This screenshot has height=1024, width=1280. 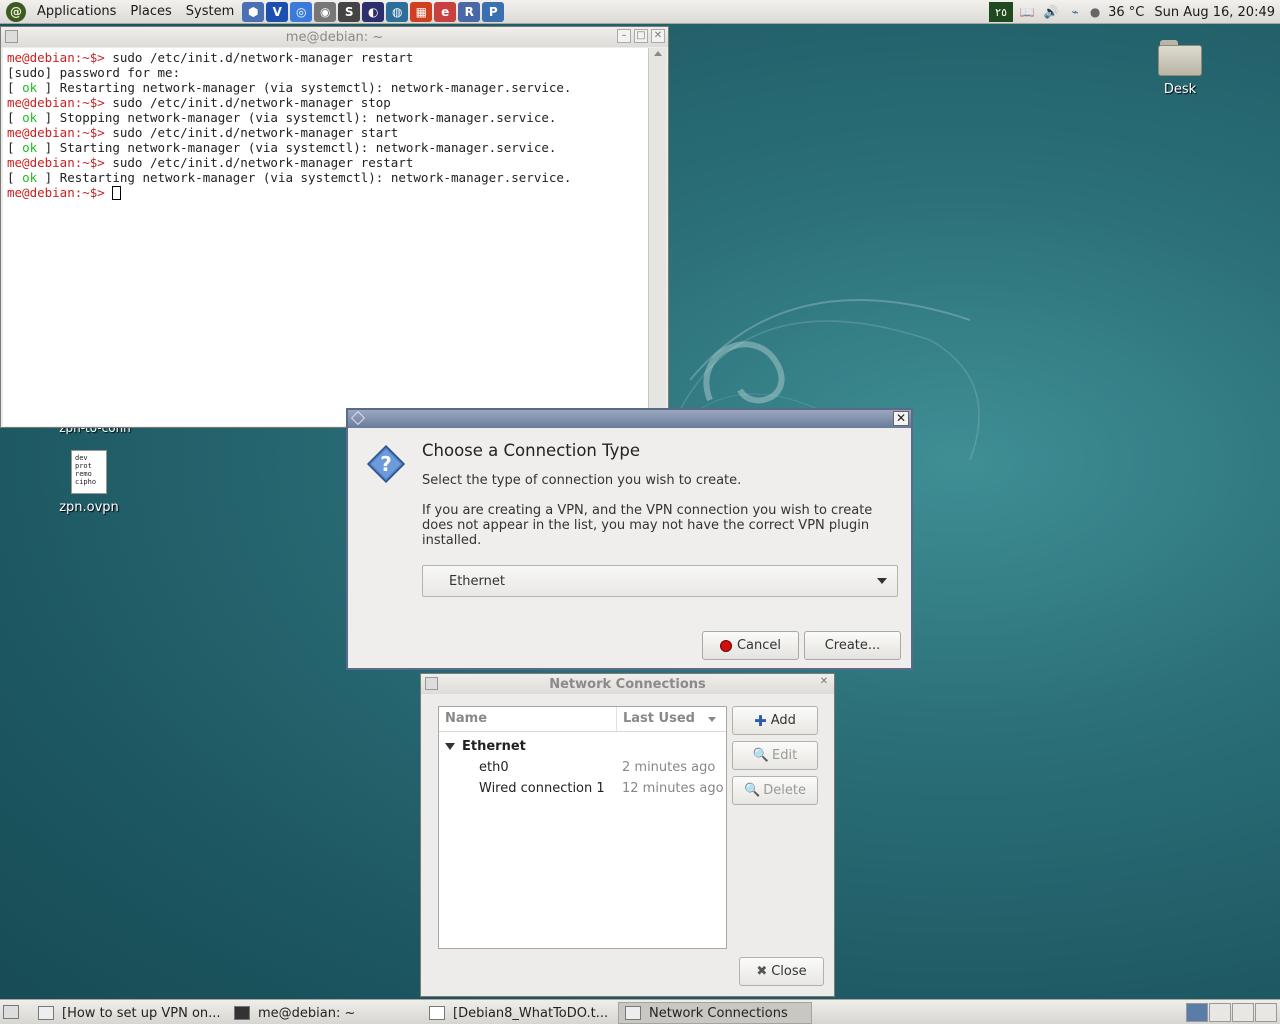 What do you see at coordinates (1180, 89) in the screenshot?
I see `folder-label: Desk` at bounding box center [1180, 89].